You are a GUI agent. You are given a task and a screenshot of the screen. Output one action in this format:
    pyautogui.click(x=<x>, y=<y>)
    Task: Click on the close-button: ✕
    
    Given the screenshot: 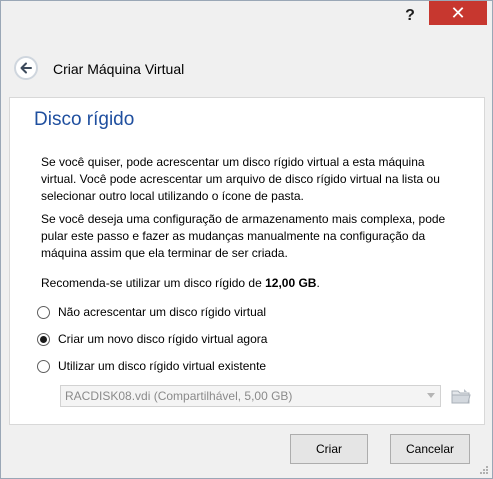 What is the action you would take?
    pyautogui.click(x=458, y=13)
    